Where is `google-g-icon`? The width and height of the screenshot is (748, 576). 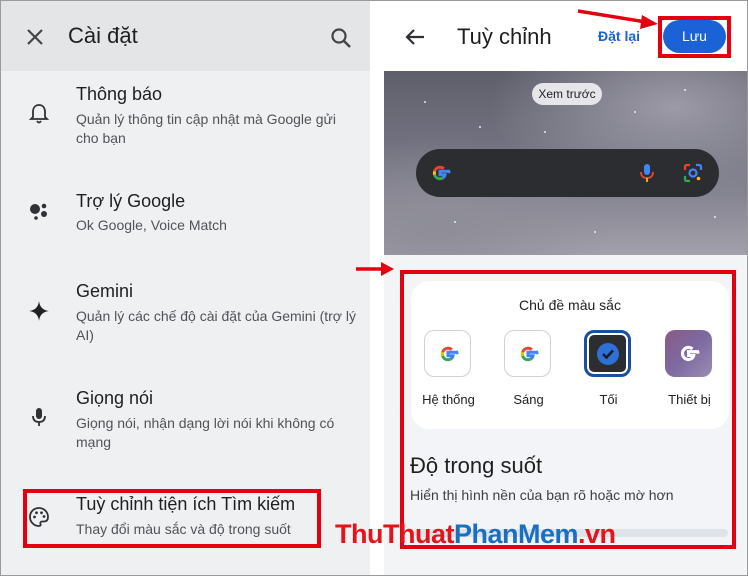 google-g-icon is located at coordinates (441, 173).